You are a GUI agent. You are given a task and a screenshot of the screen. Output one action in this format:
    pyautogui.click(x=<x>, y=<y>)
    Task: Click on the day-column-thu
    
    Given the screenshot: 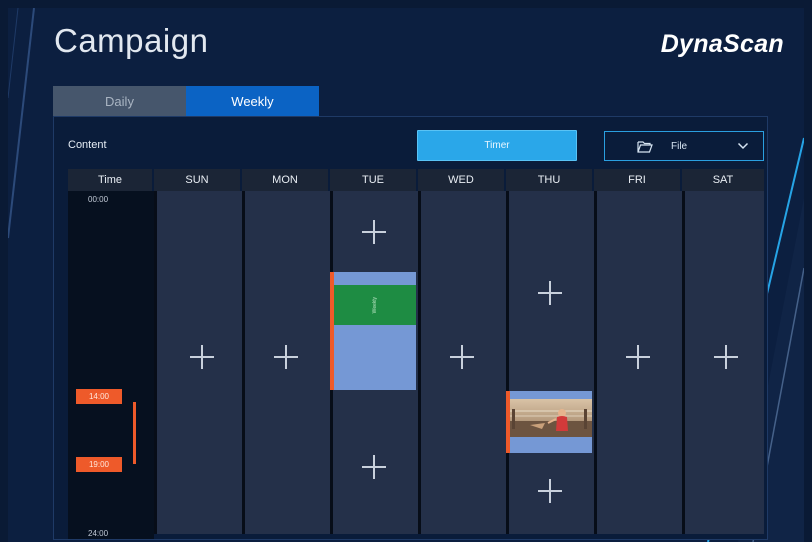 What is the action you would take?
    pyautogui.click(x=550, y=362)
    